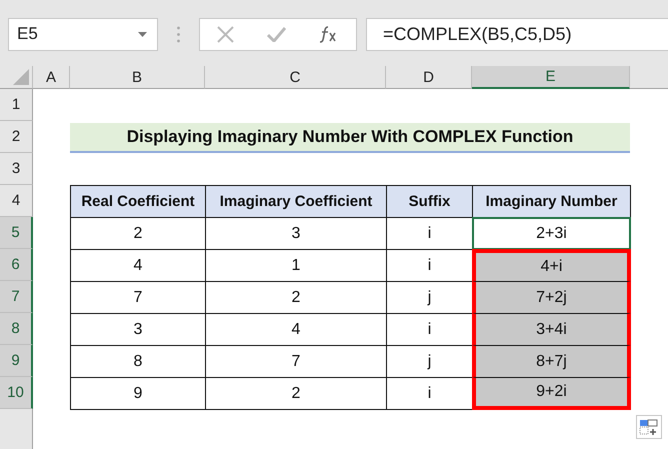  I want to click on select-all-icon, so click(21, 77).